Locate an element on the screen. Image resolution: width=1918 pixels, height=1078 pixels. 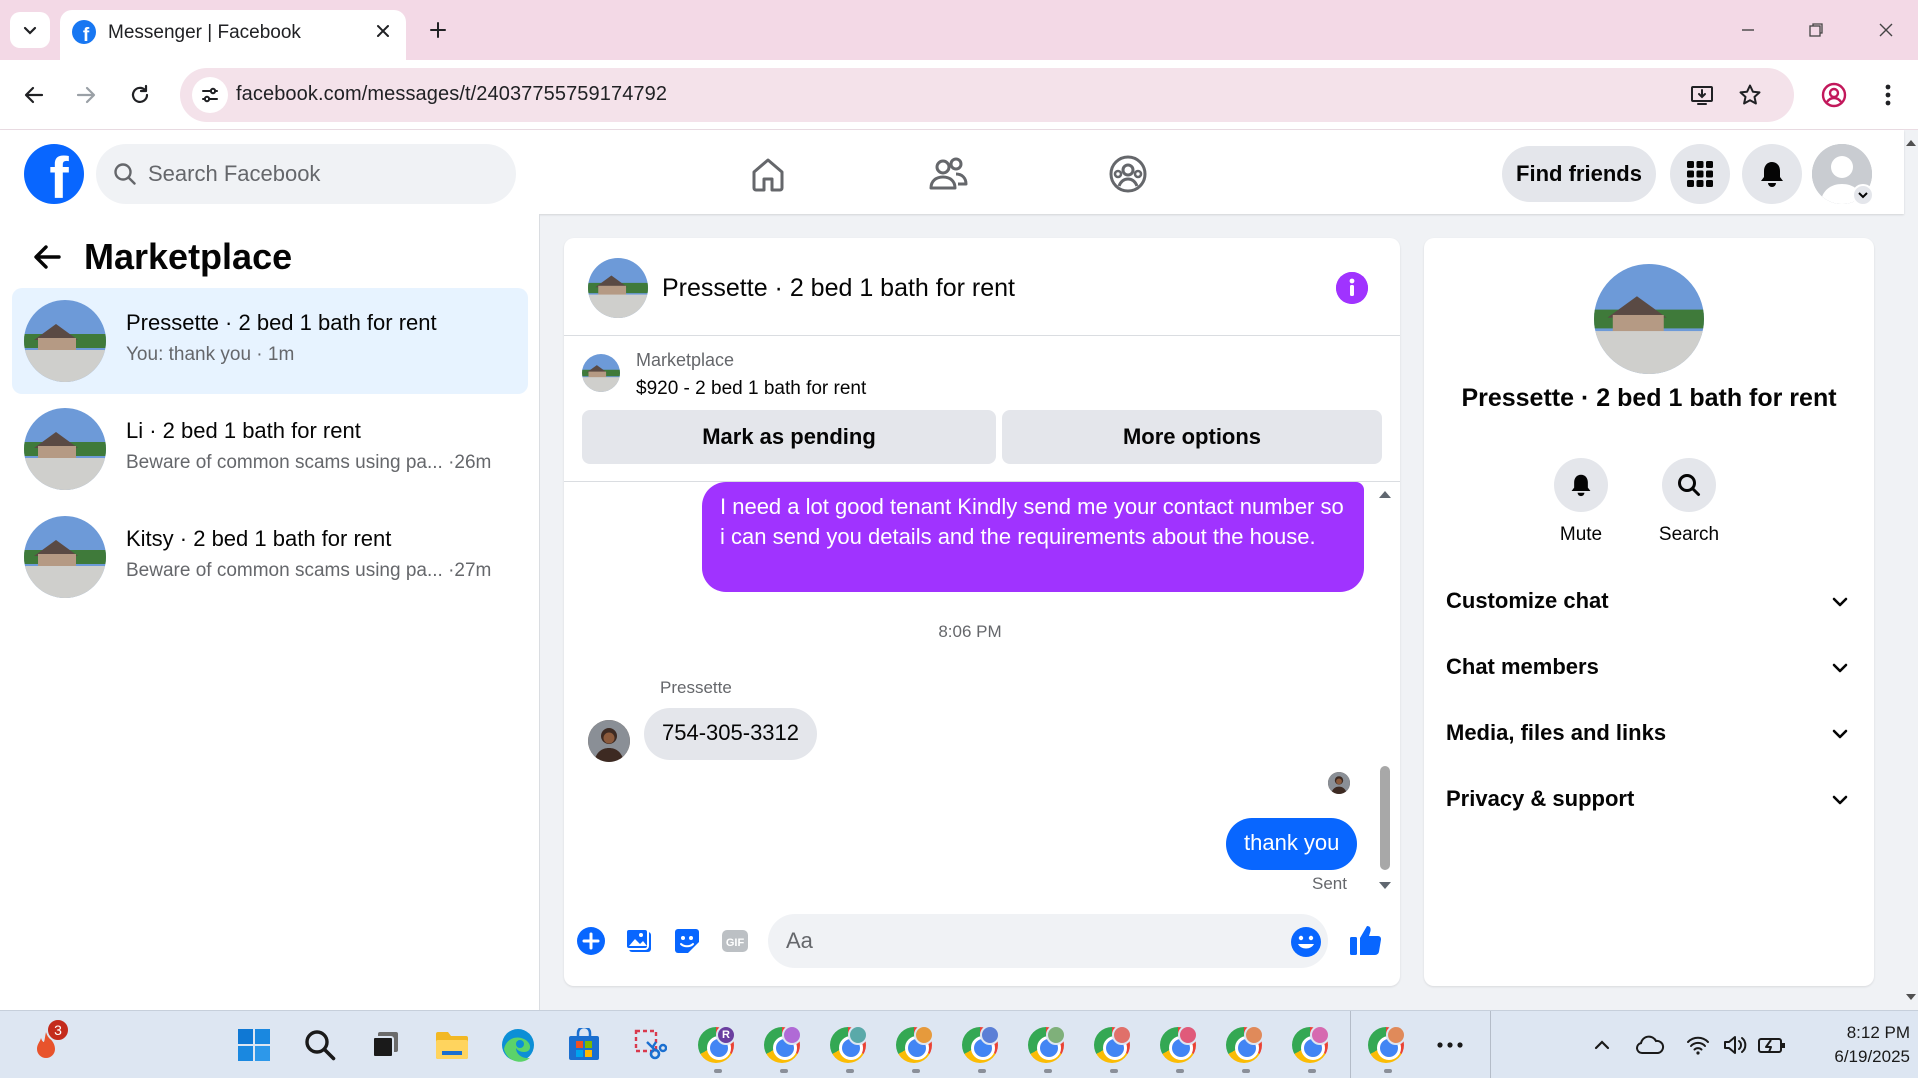
search-button is located at coordinates (1689, 485).